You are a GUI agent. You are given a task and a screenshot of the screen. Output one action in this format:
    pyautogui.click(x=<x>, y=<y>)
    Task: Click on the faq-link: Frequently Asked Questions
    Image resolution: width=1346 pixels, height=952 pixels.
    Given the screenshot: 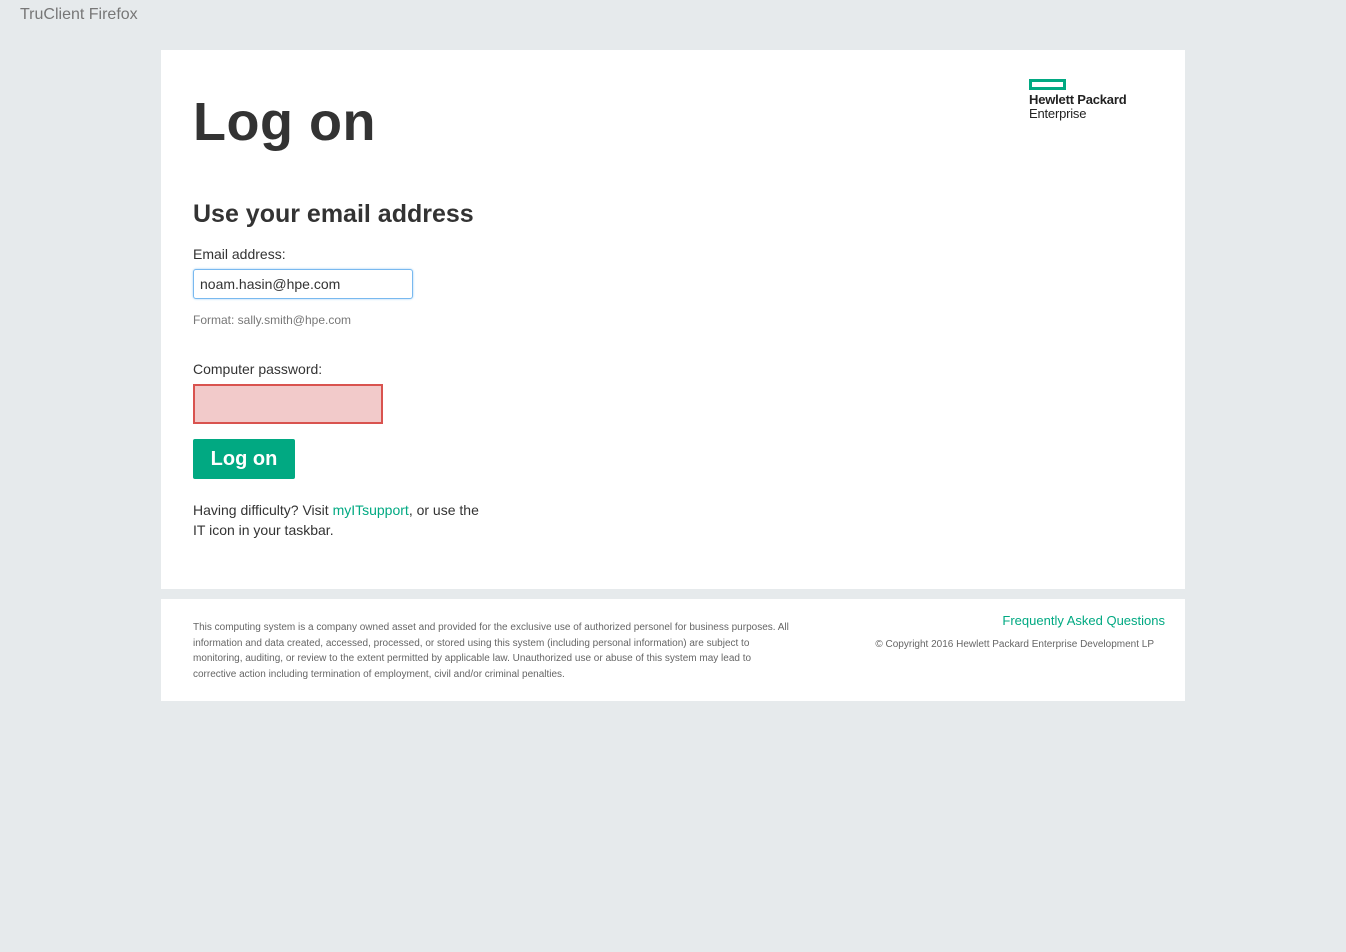 What is the action you would take?
    pyautogui.click(x=1083, y=620)
    